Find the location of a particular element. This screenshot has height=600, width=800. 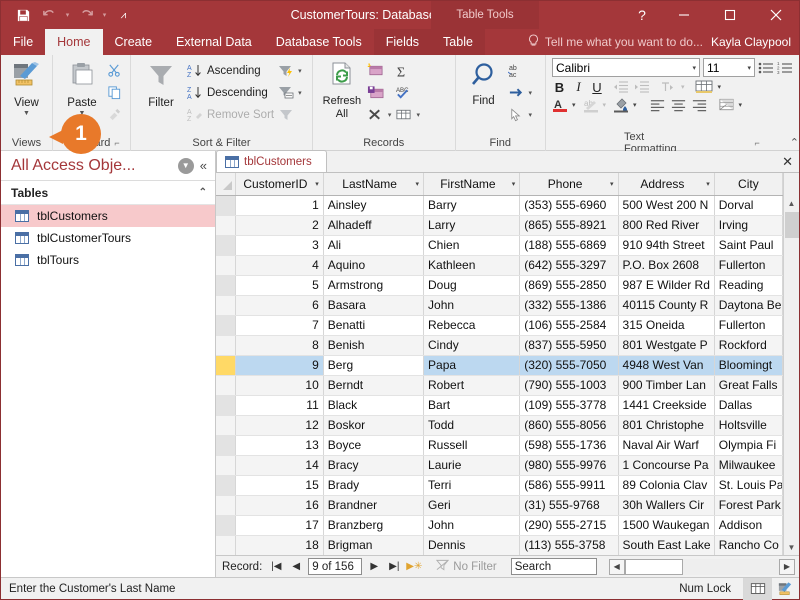

cell-customerid: 8 is located at coordinates (279, 345).